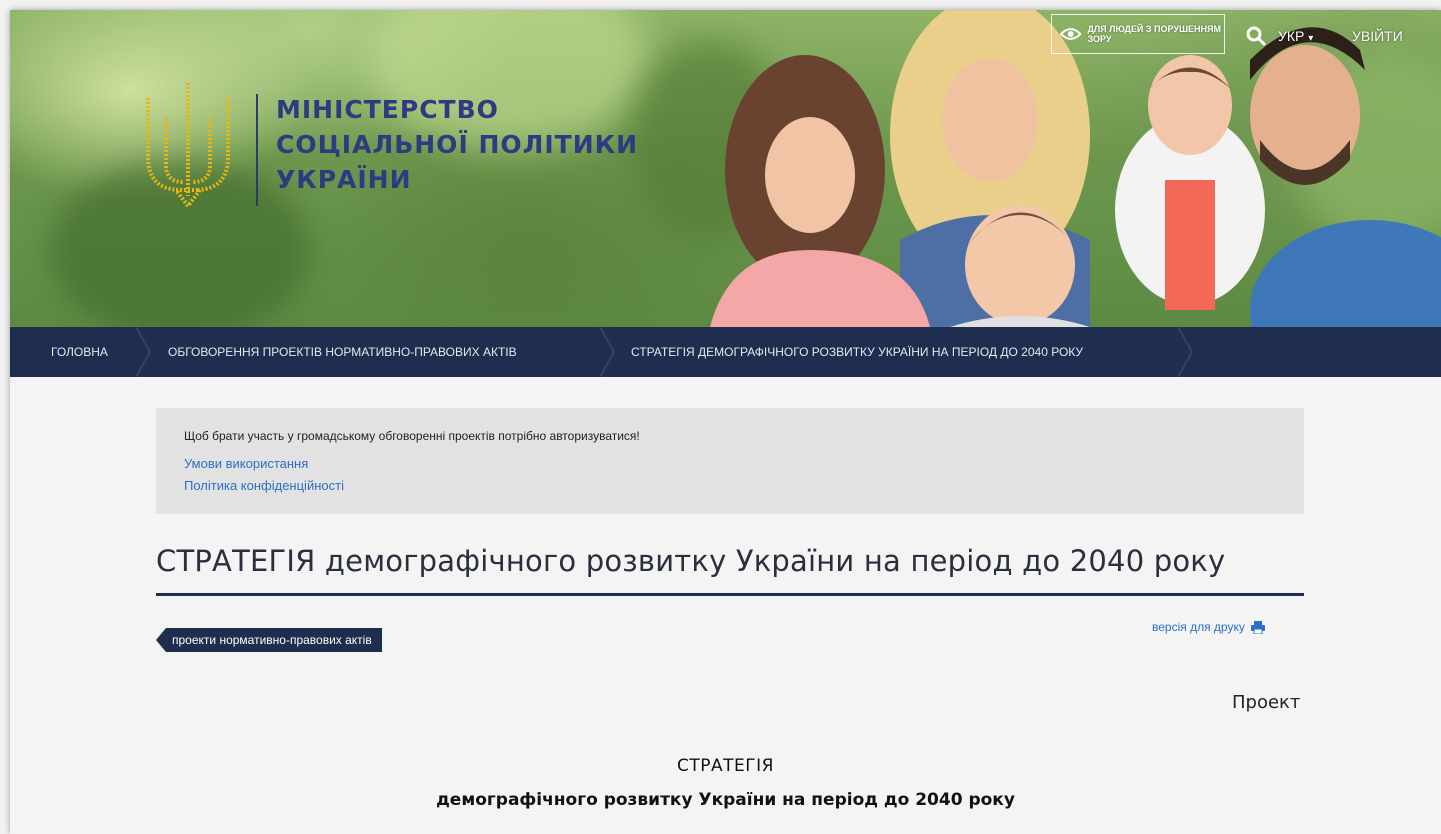  What do you see at coordinates (1256, 36) in the screenshot?
I see `search-icon` at bounding box center [1256, 36].